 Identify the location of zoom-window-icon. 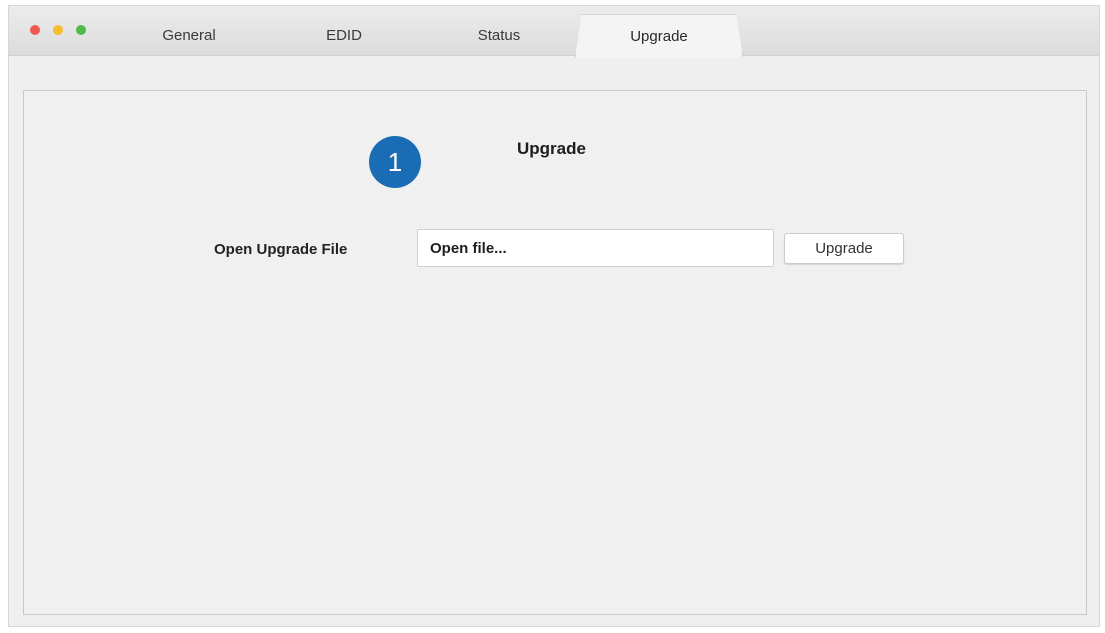
(81, 30).